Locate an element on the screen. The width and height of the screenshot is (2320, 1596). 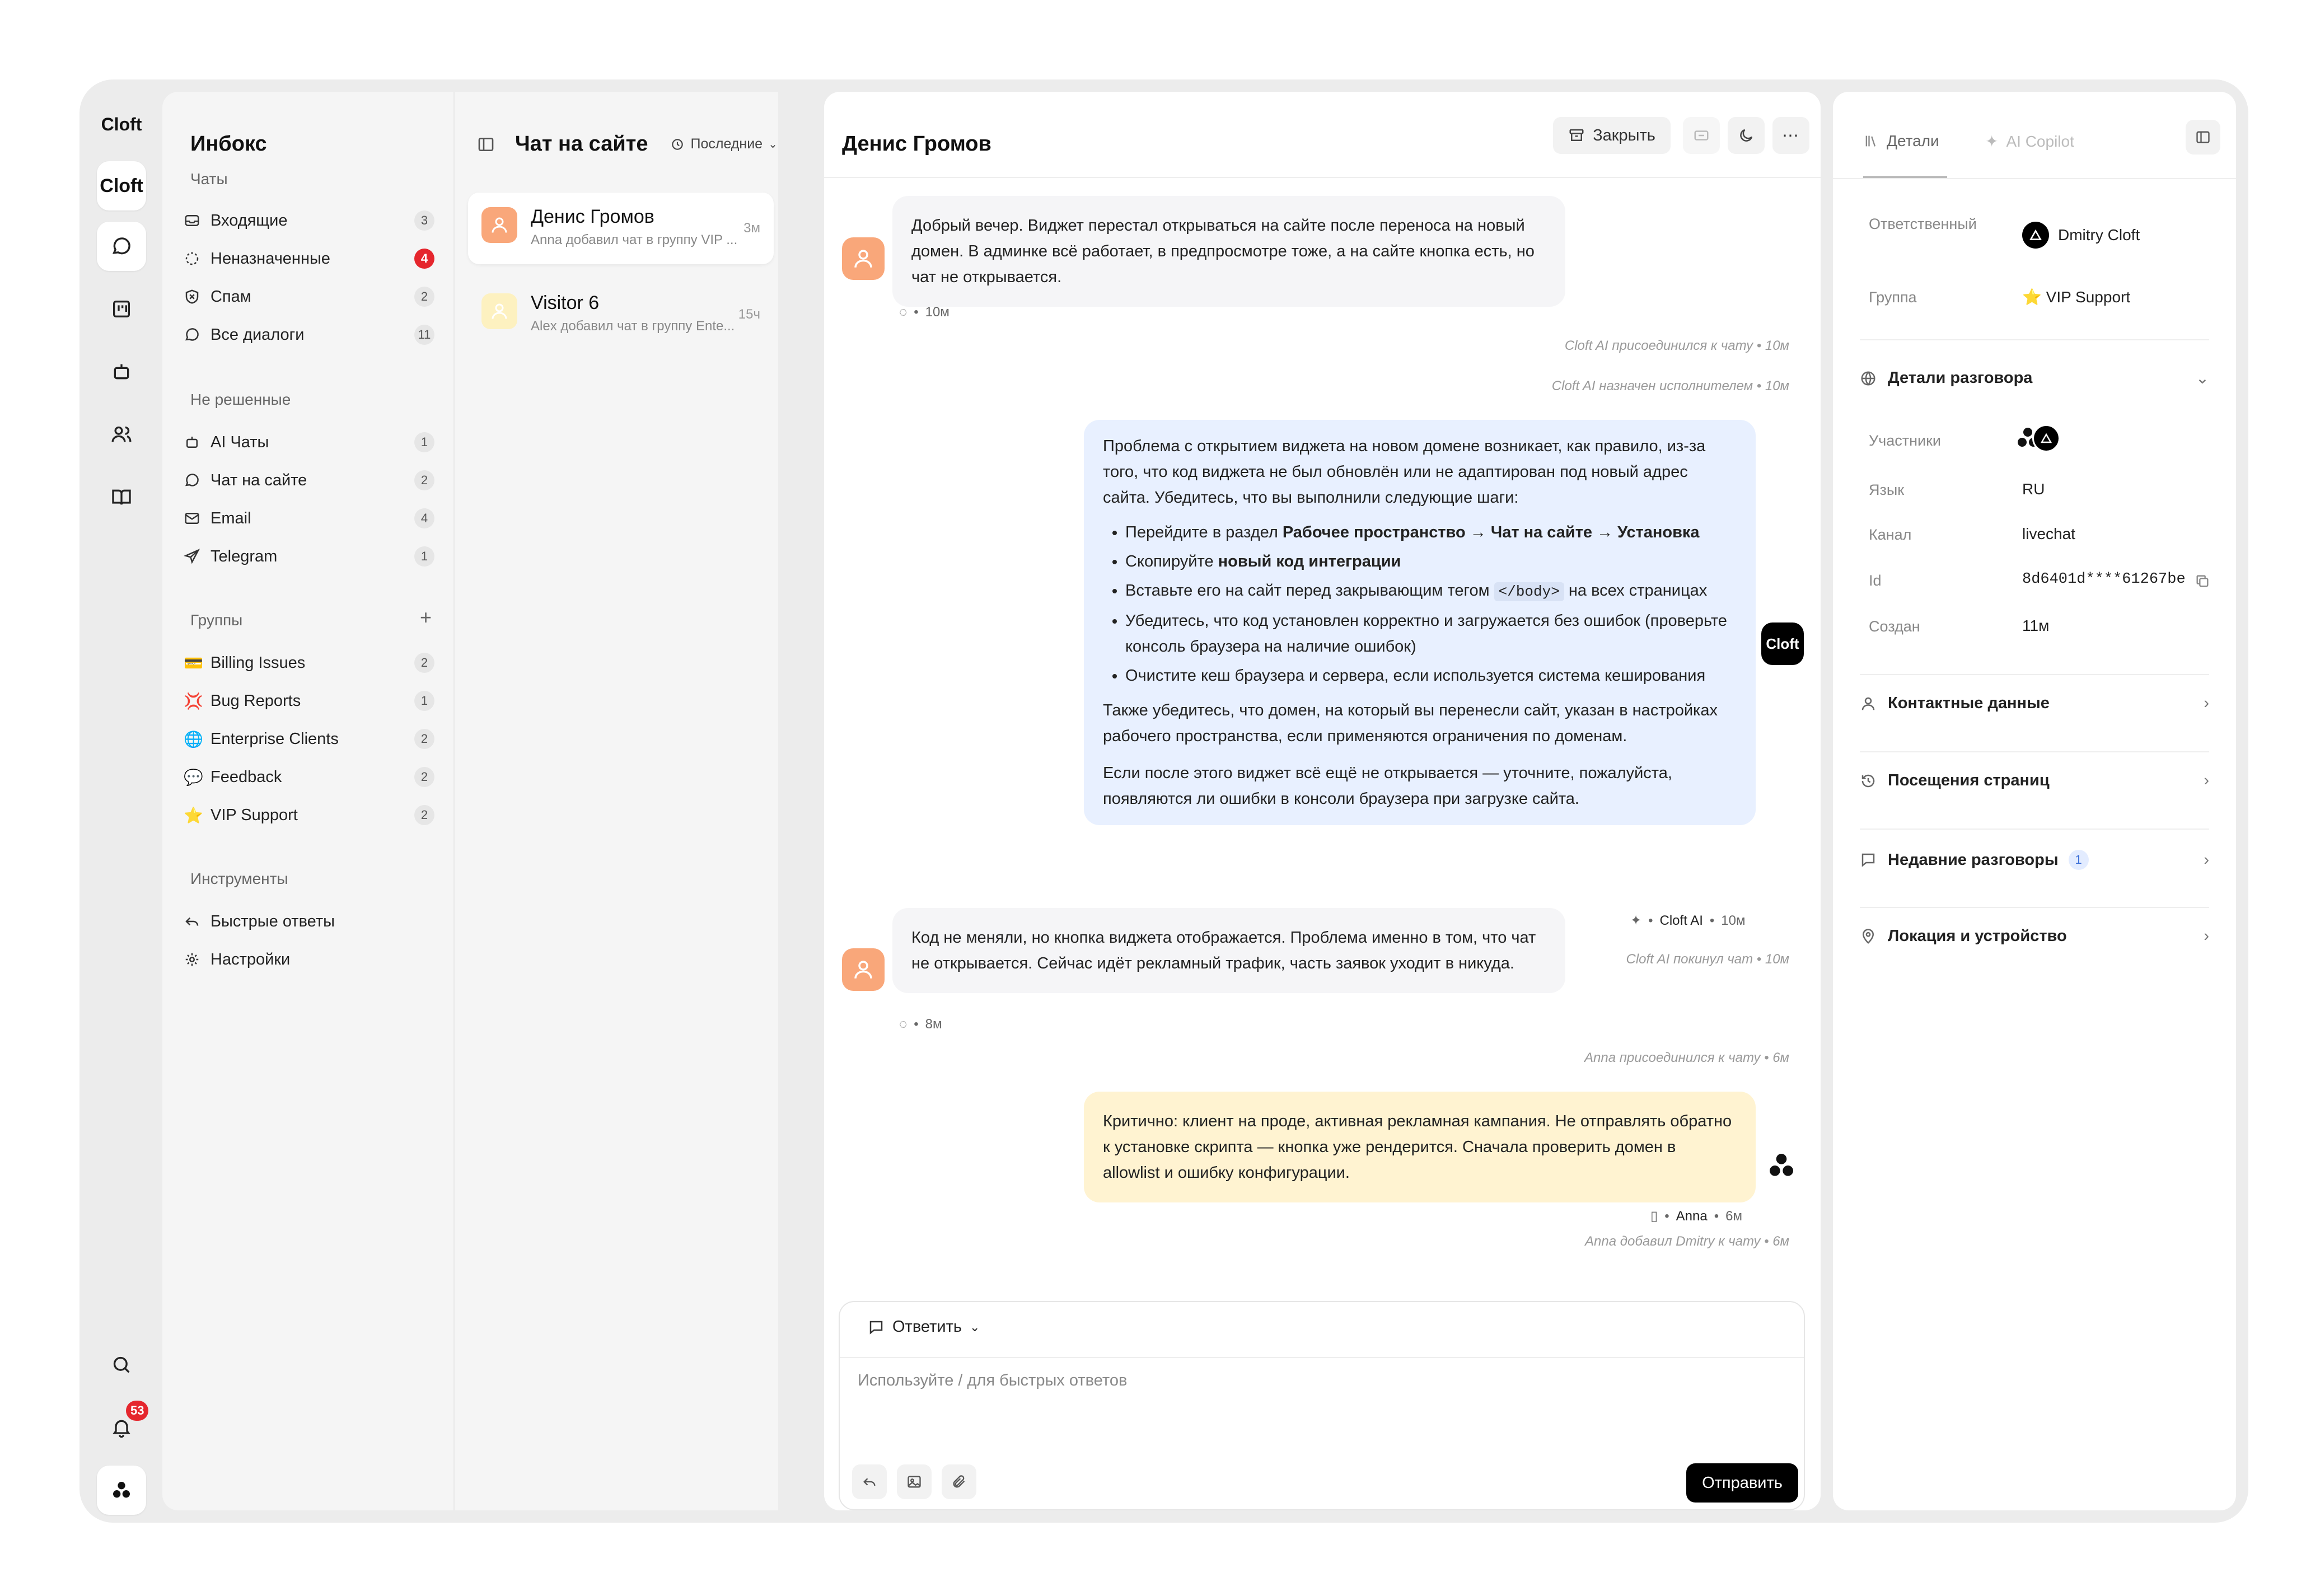
tool-quick-replies: Быстрые ответы is located at coordinates (309, 922).